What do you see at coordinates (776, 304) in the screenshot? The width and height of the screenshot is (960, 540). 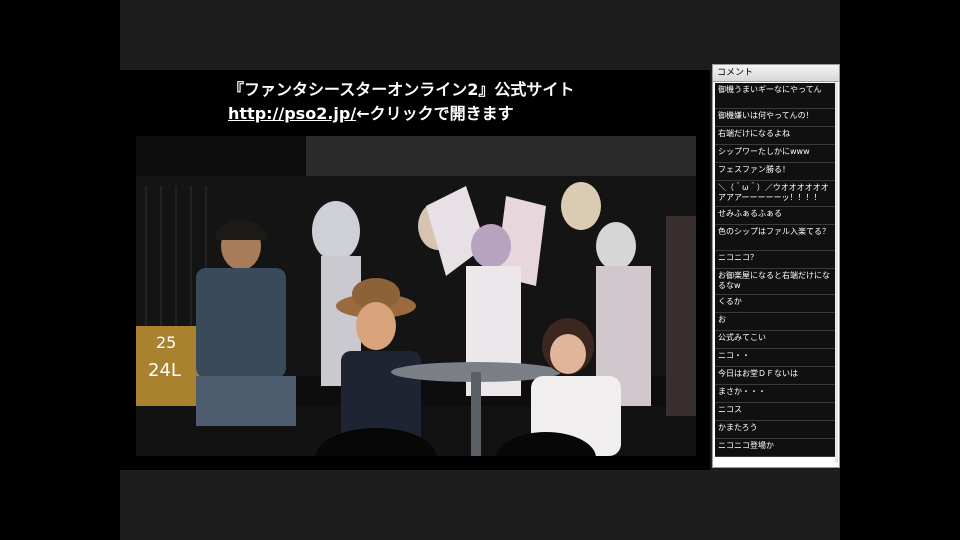 I see `comment-item: くるか` at bounding box center [776, 304].